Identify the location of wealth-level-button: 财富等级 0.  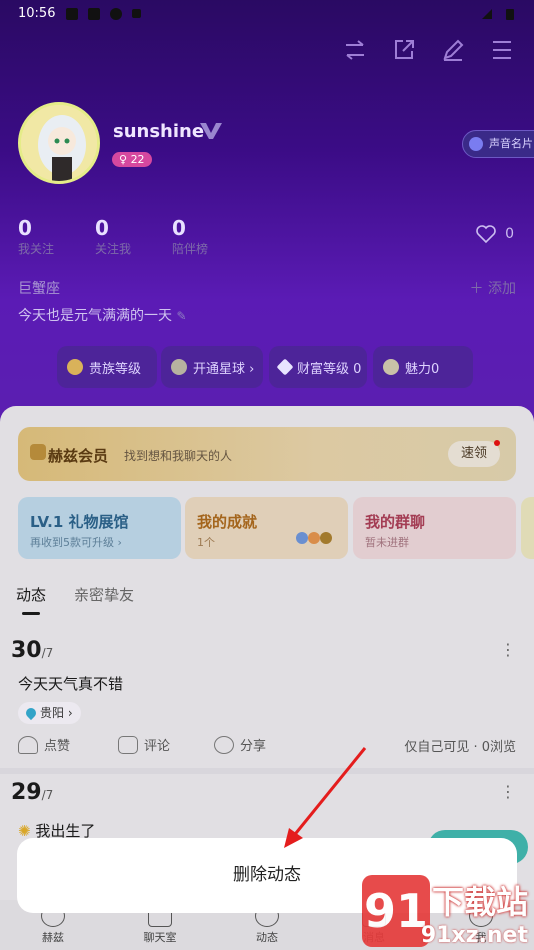
(318, 367).